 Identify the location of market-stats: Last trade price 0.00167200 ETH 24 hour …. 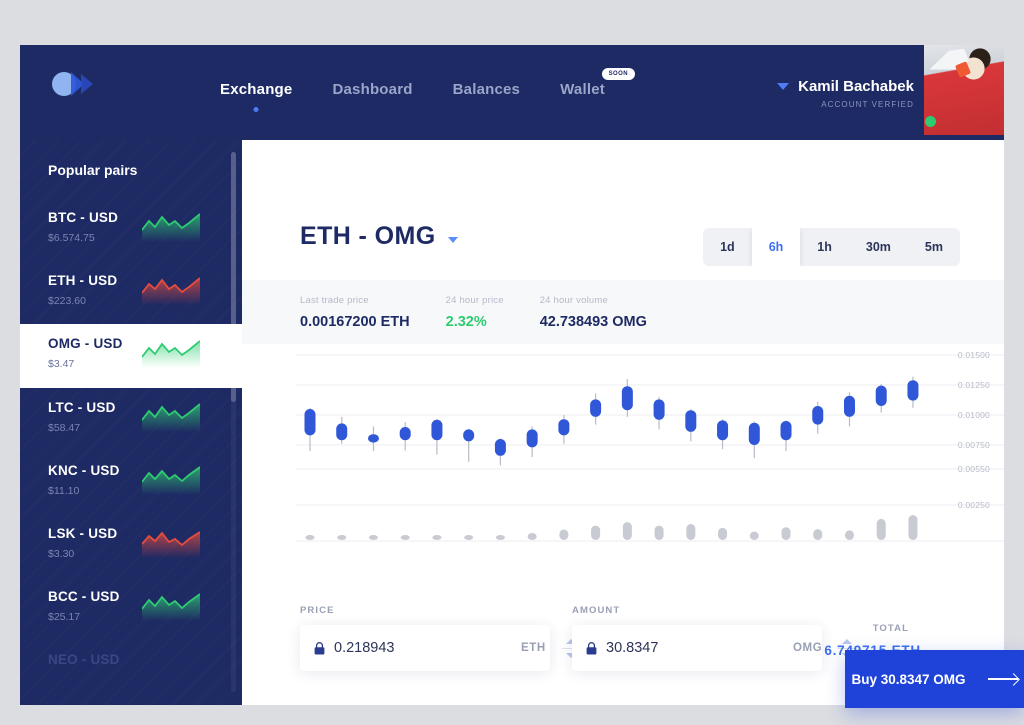
(623, 312).